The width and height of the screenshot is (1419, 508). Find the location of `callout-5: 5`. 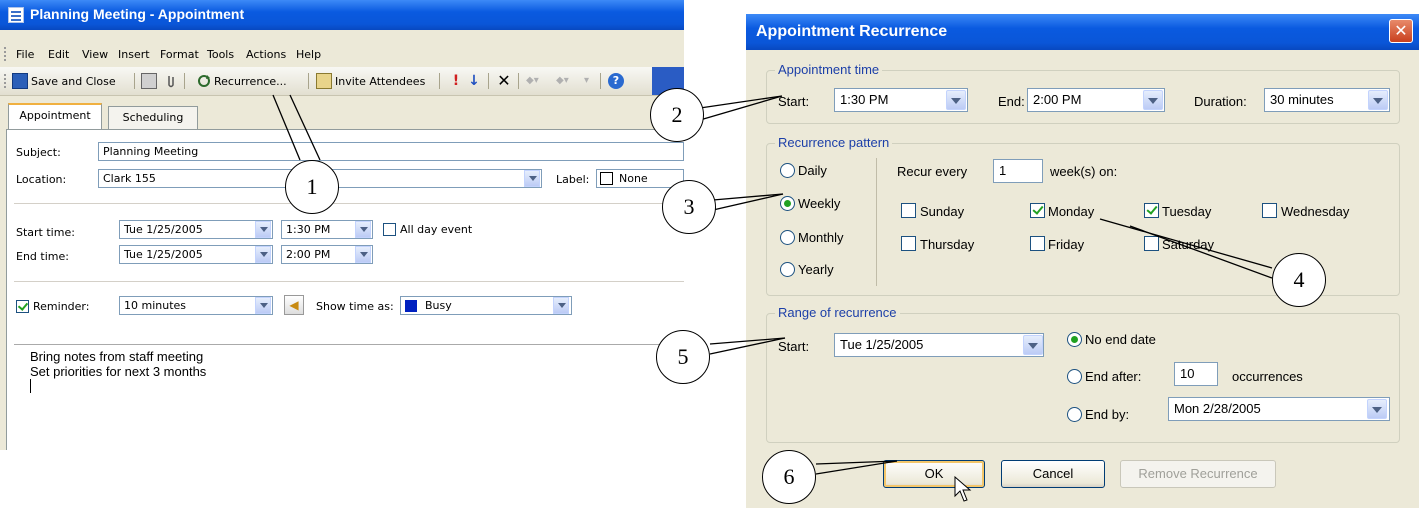

callout-5: 5 is located at coordinates (683, 357).